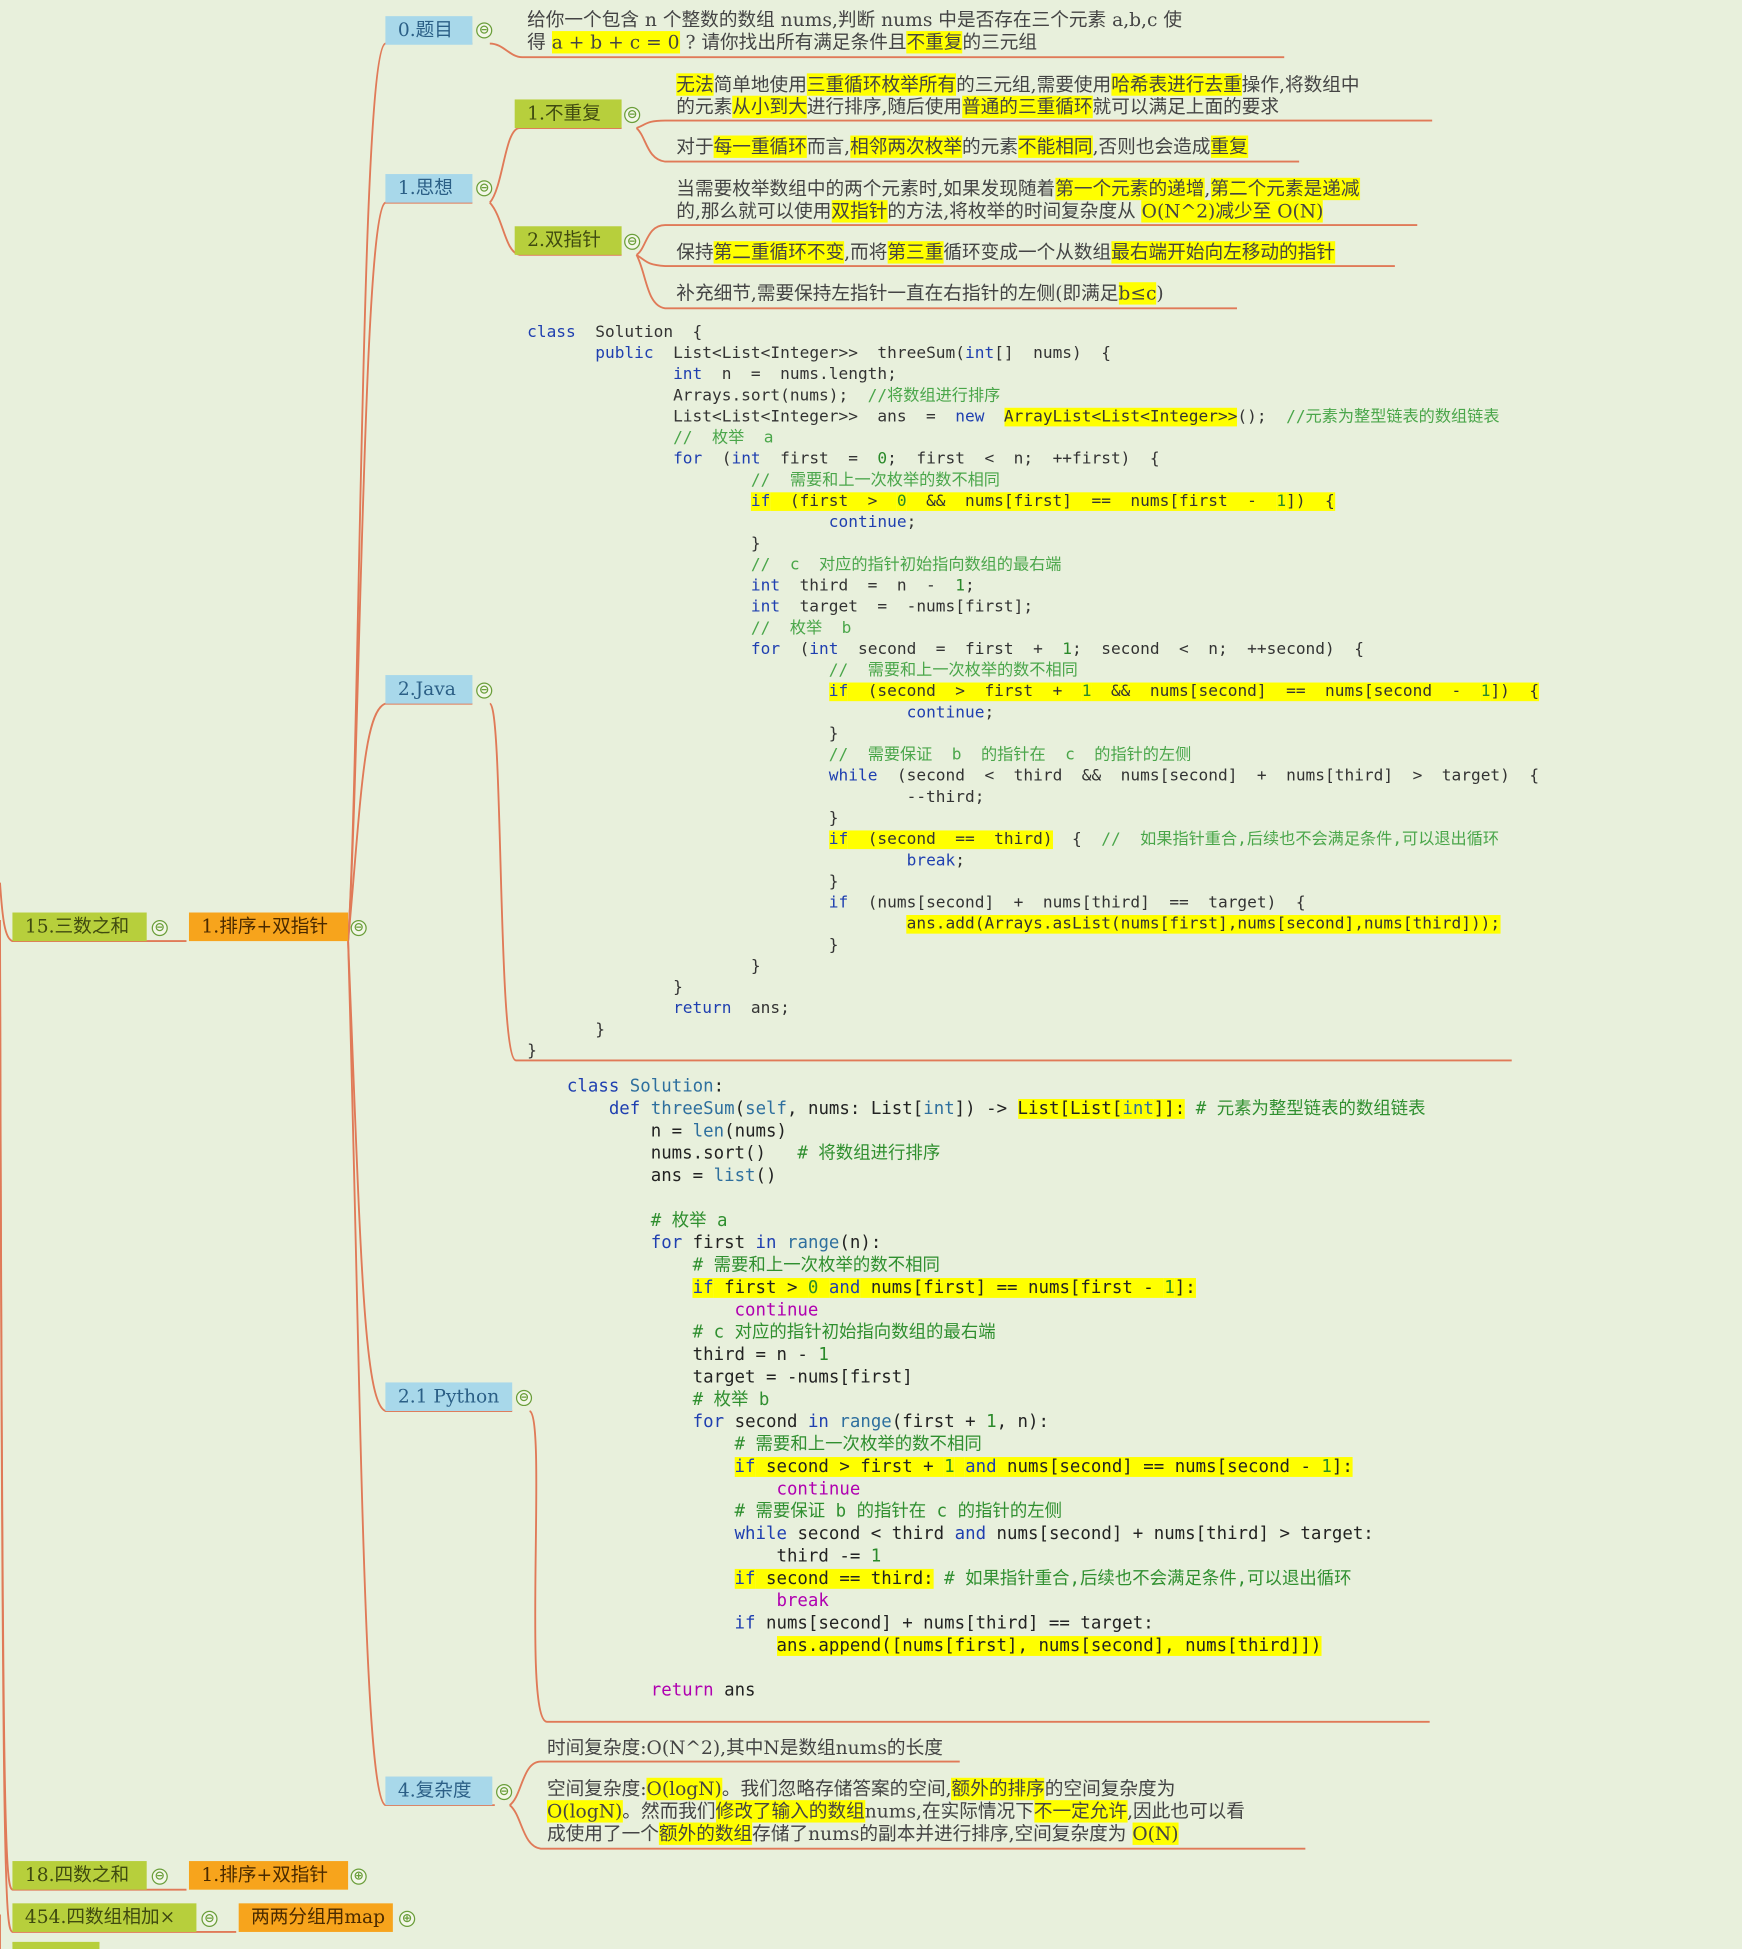 The width and height of the screenshot is (1742, 1949). I want to click on nodup-text-2: 对于每一重循环而言,相邻两次枚举的元素不能相同,否则也会造成重复, so click(962, 146).